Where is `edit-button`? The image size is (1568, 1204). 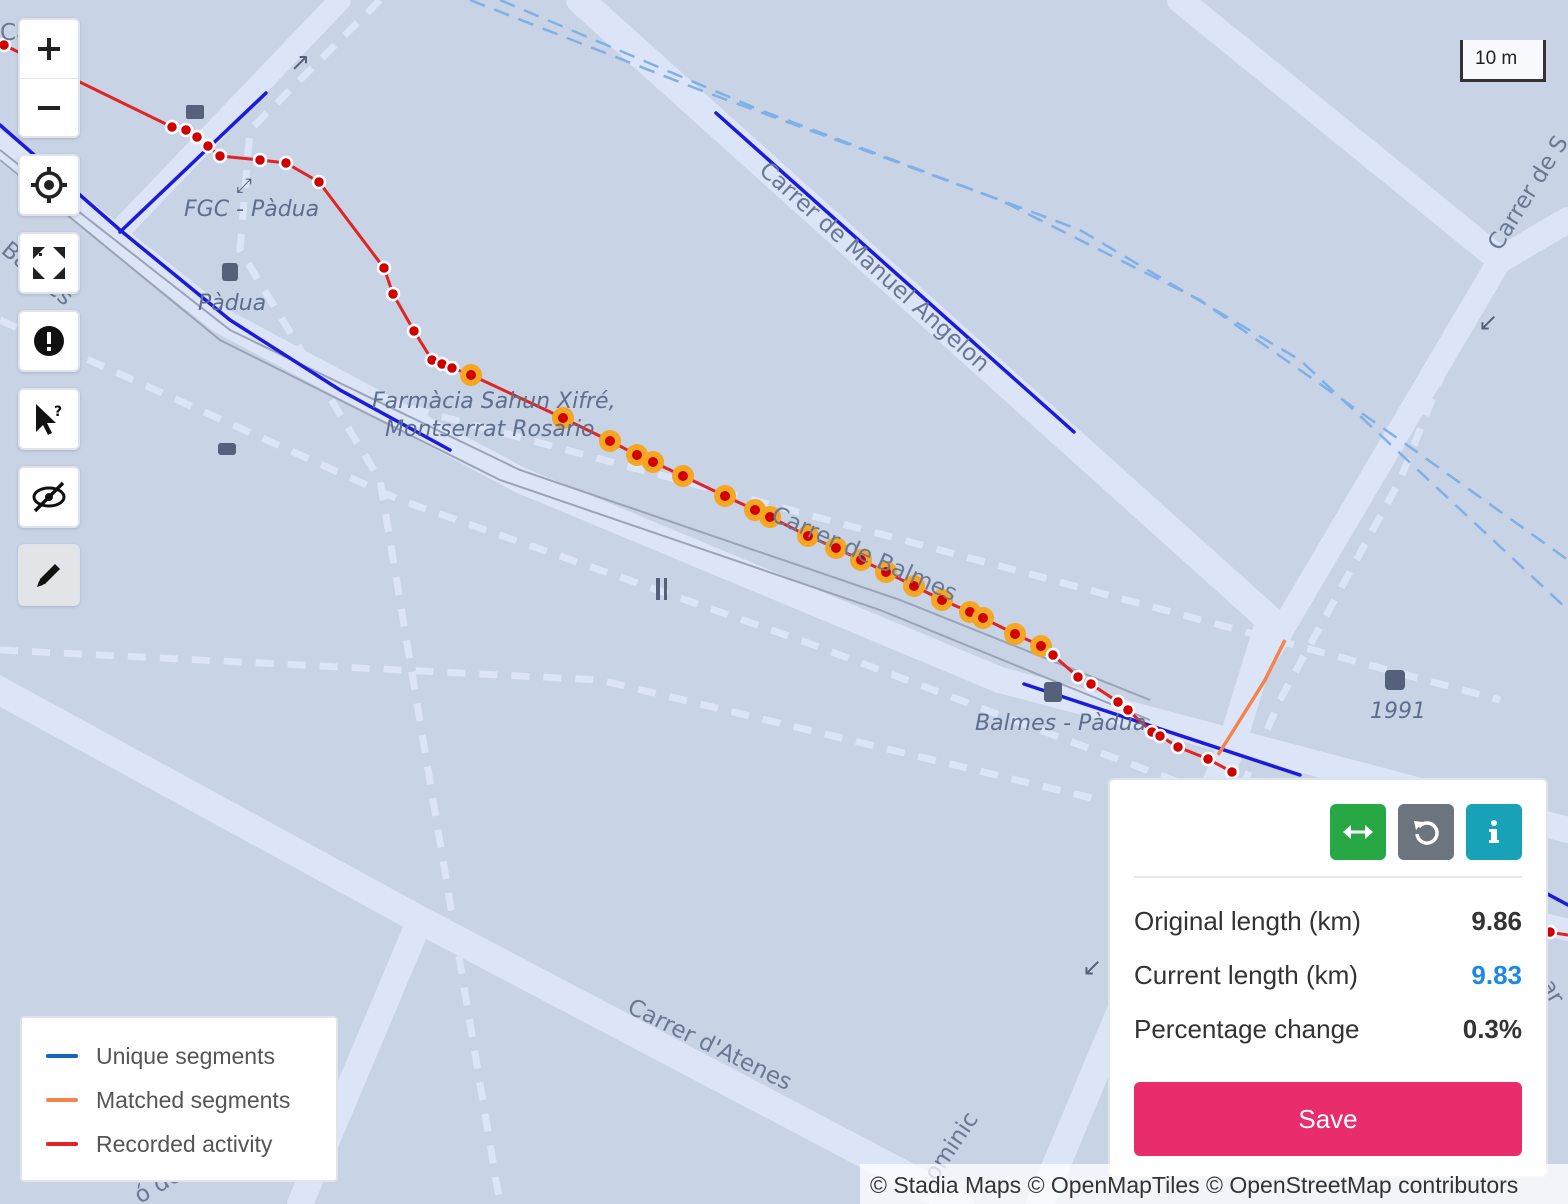
edit-button is located at coordinates (49, 575).